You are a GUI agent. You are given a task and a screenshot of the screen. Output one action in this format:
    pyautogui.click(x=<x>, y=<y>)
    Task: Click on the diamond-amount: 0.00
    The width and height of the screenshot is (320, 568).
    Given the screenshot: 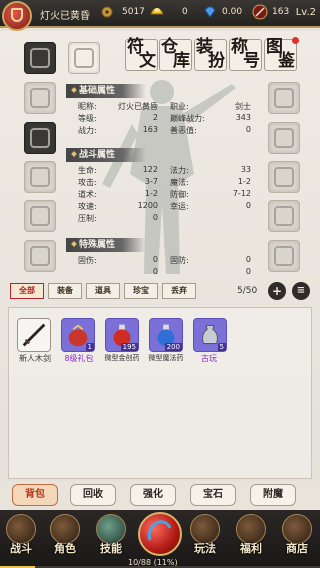 What is the action you would take?
    pyautogui.click(x=232, y=12)
    